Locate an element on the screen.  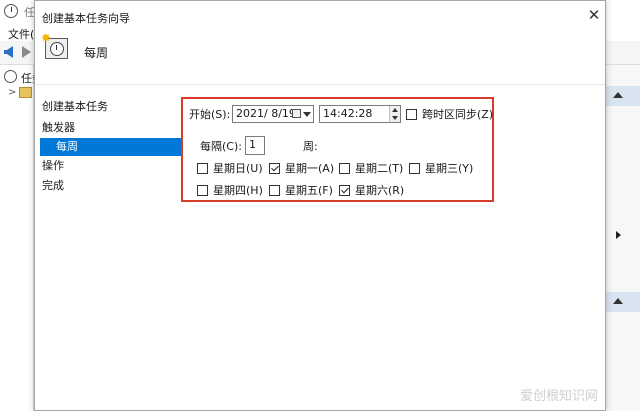
nav-item-action: 操作 is located at coordinates (53, 165).